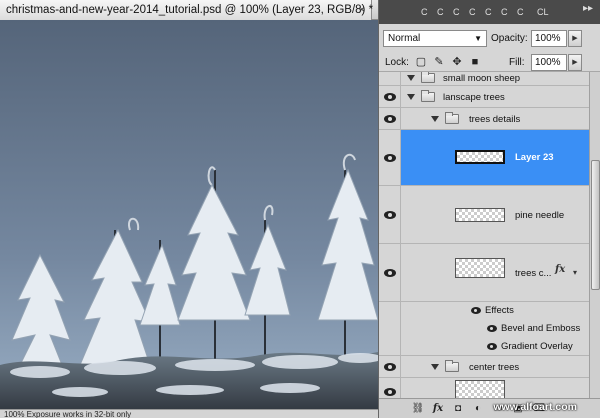  I want to click on scrollbar-thumb, so click(595, 225).